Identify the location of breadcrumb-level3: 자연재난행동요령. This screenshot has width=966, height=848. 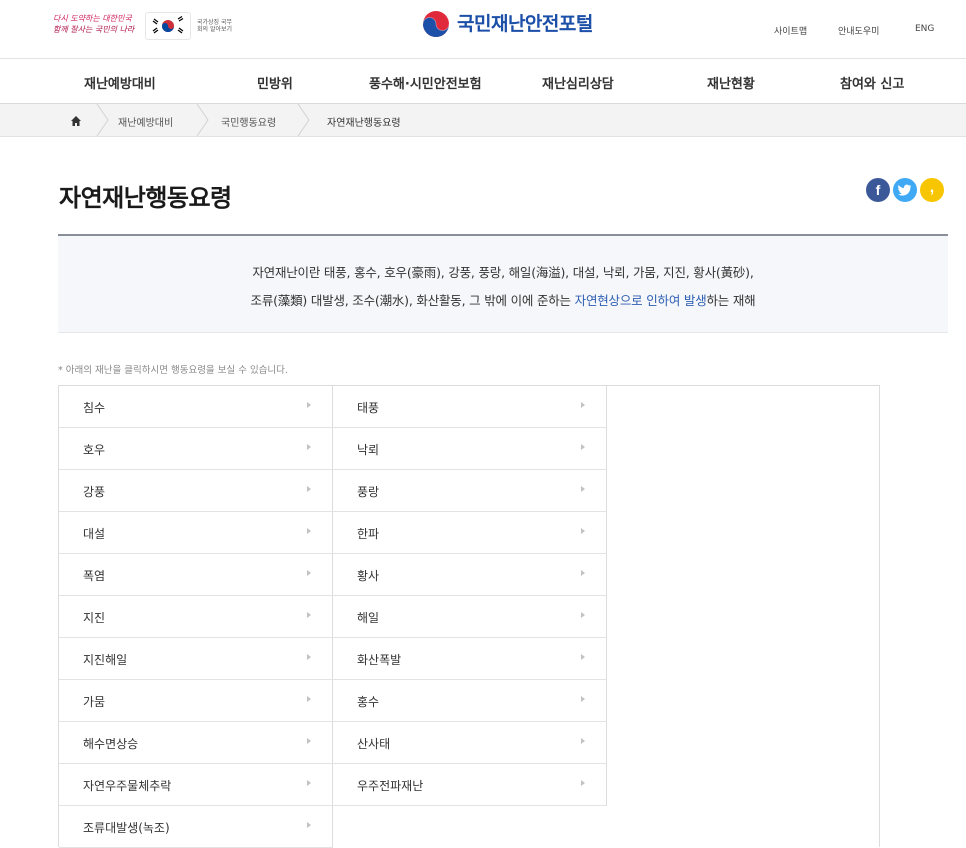
(364, 121).